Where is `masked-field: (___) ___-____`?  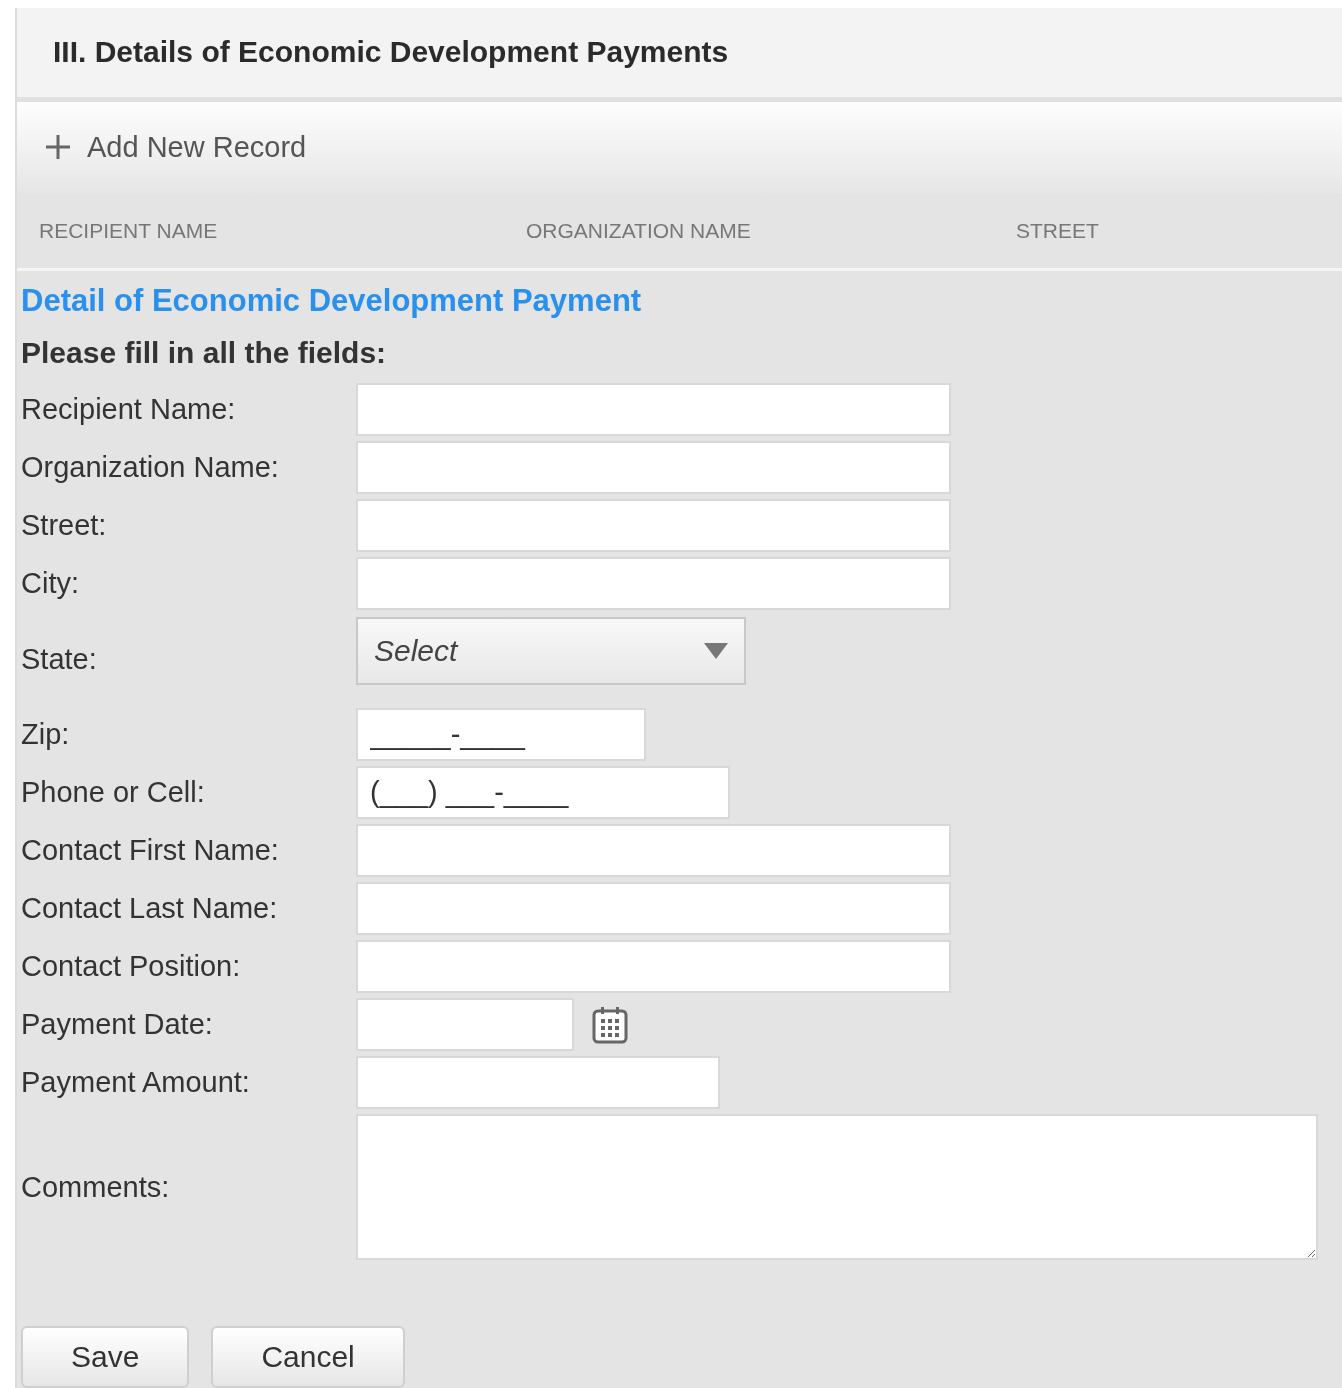
masked-field: (___) ___-____ is located at coordinates (543, 792).